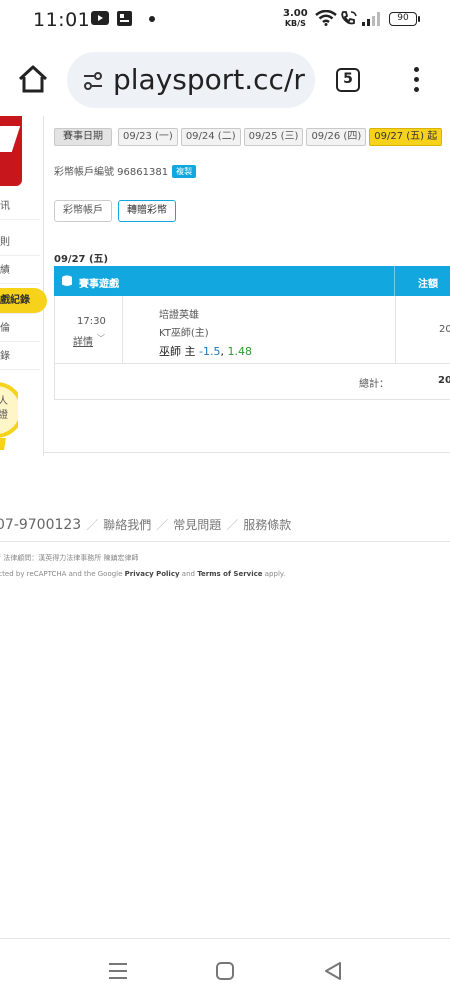 The width and height of the screenshot is (450, 1000). I want to click on site-logo, so click(11, 151).